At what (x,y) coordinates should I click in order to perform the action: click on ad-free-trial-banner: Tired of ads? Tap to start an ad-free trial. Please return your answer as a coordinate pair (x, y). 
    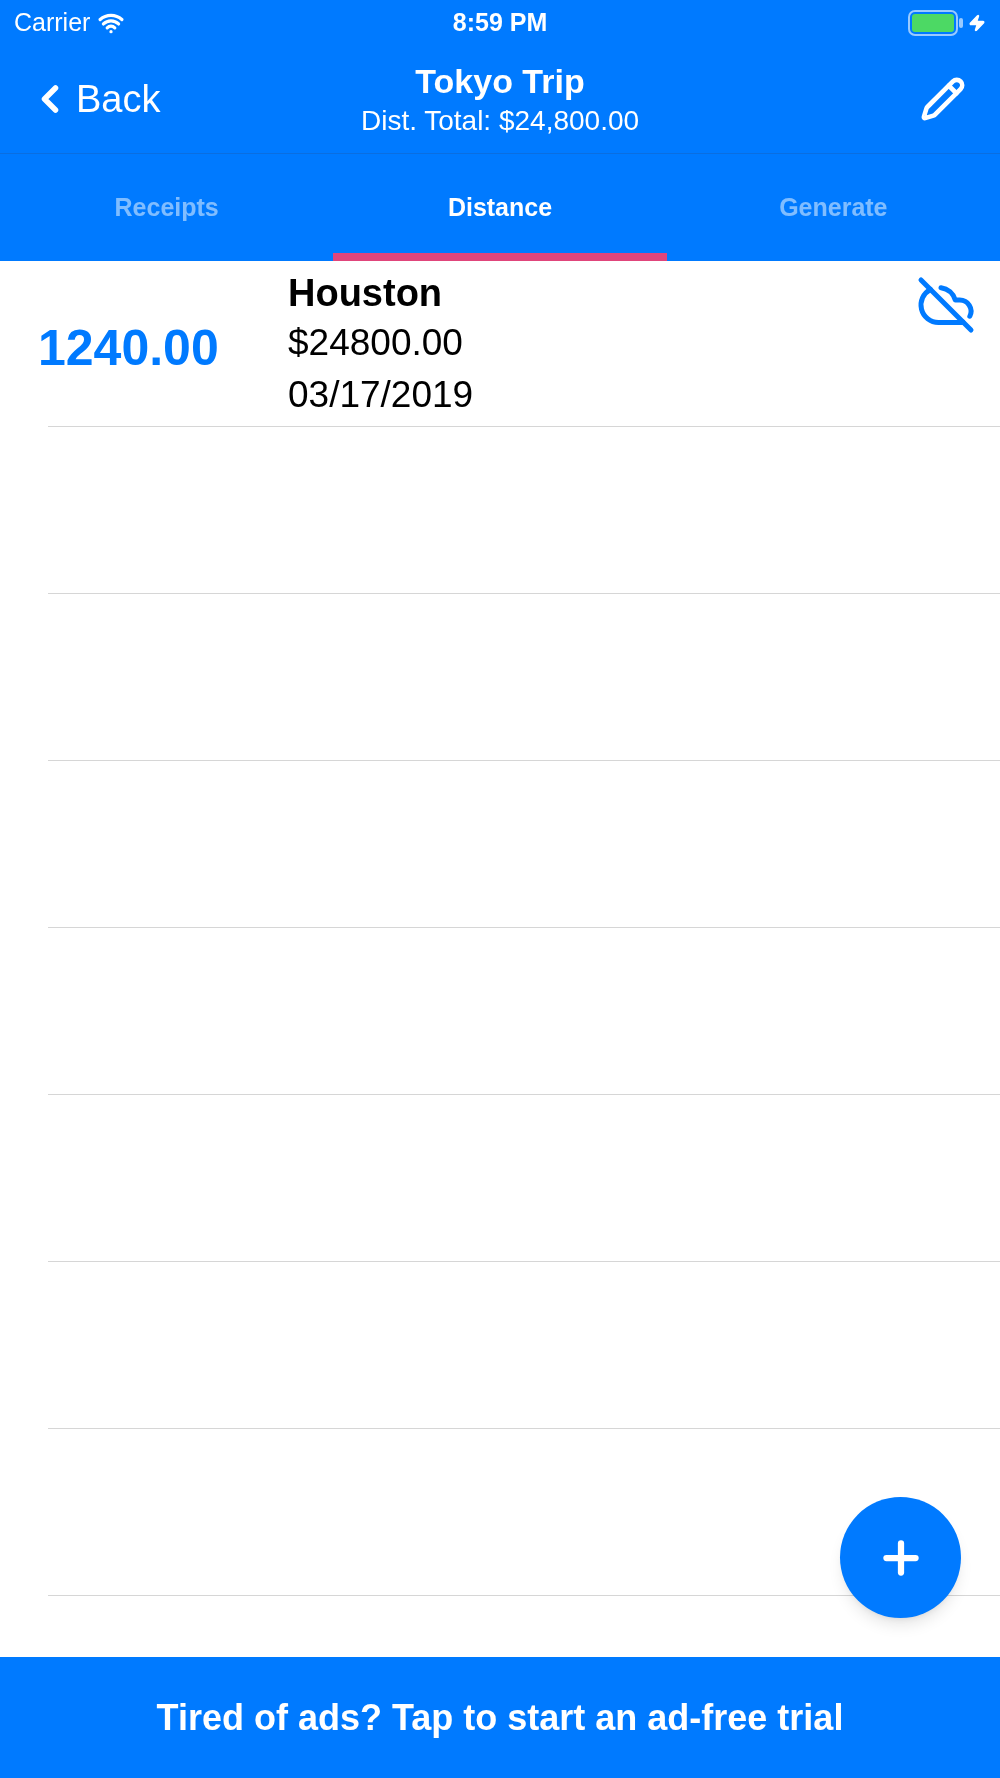
    Looking at the image, I should click on (500, 1717).